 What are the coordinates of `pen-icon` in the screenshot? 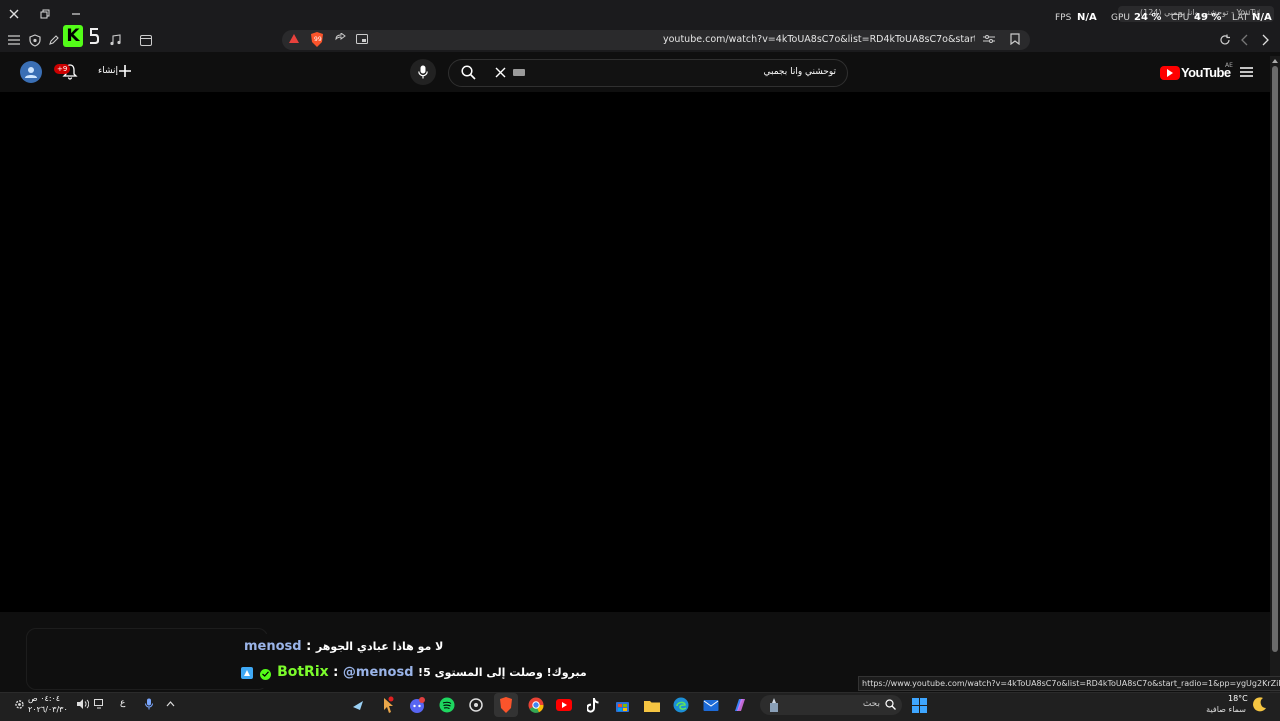 It's located at (54, 40).